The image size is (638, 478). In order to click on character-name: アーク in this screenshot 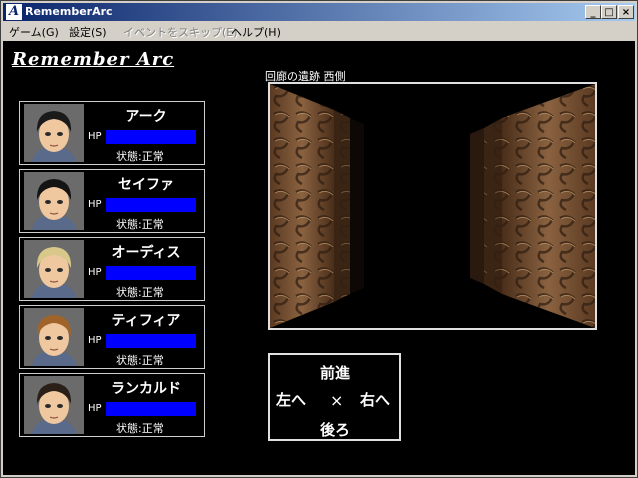, I will do `click(146, 117)`.